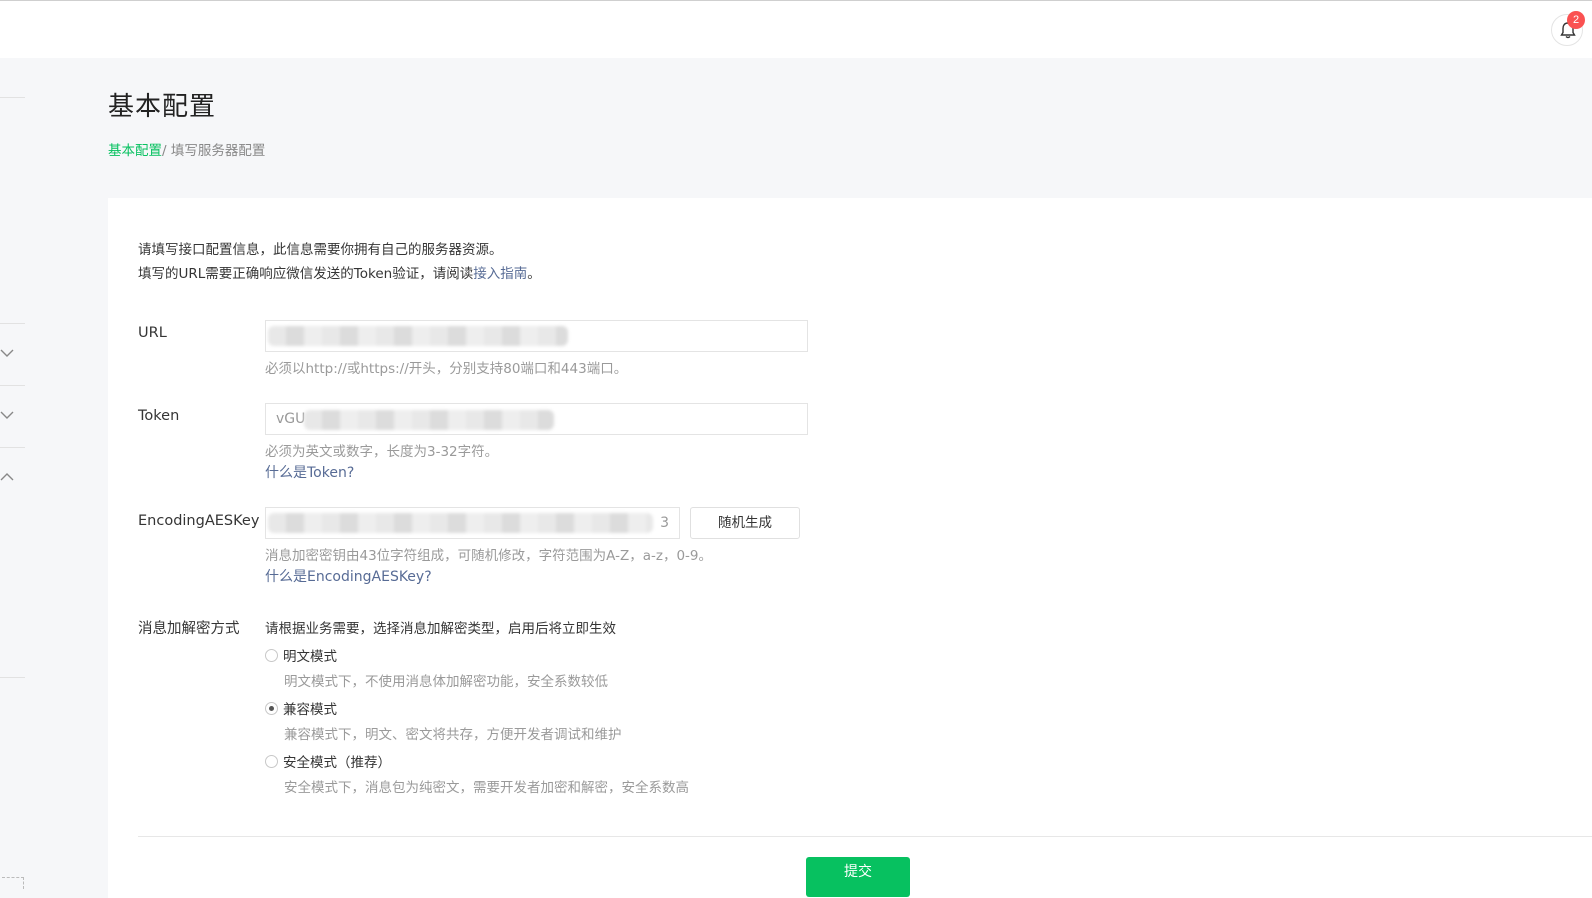 The width and height of the screenshot is (1592, 898). What do you see at coordinates (152, 333) in the screenshot?
I see `url-label: URL` at bounding box center [152, 333].